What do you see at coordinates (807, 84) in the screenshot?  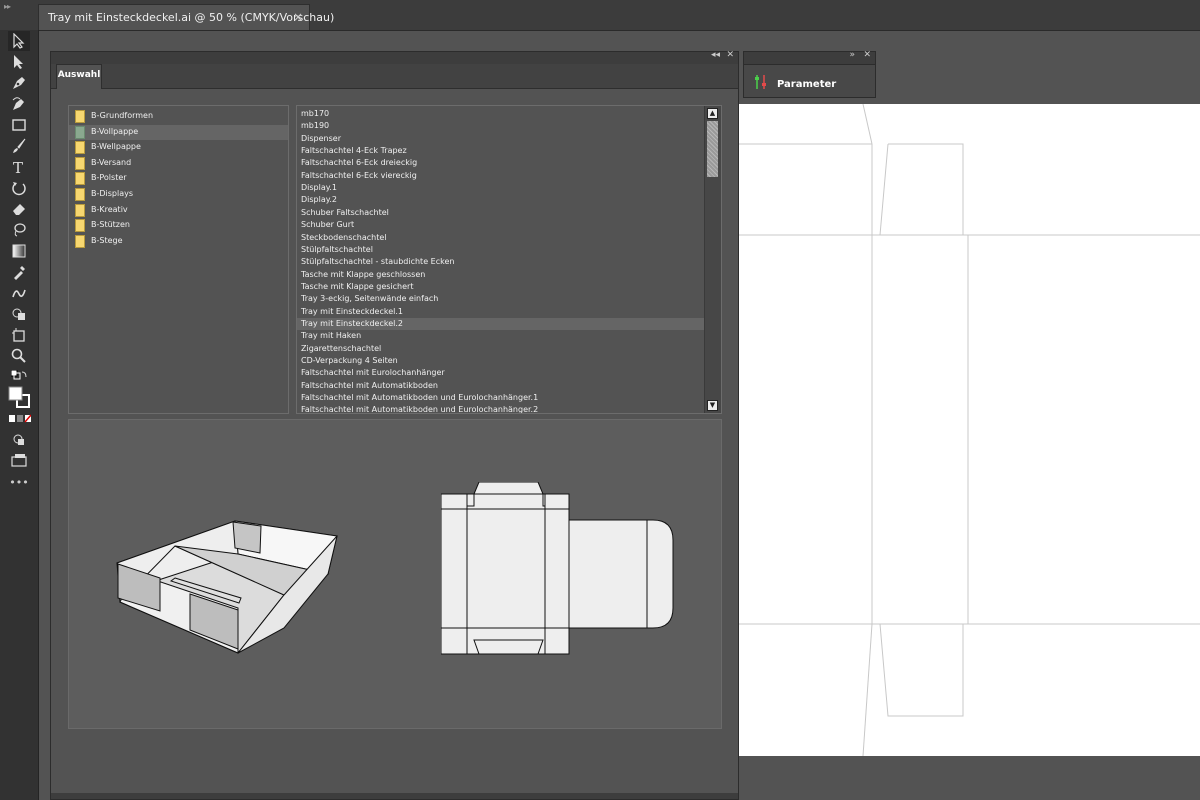 I see `parameter-panel-label: Parameter` at bounding box center [807, 84].